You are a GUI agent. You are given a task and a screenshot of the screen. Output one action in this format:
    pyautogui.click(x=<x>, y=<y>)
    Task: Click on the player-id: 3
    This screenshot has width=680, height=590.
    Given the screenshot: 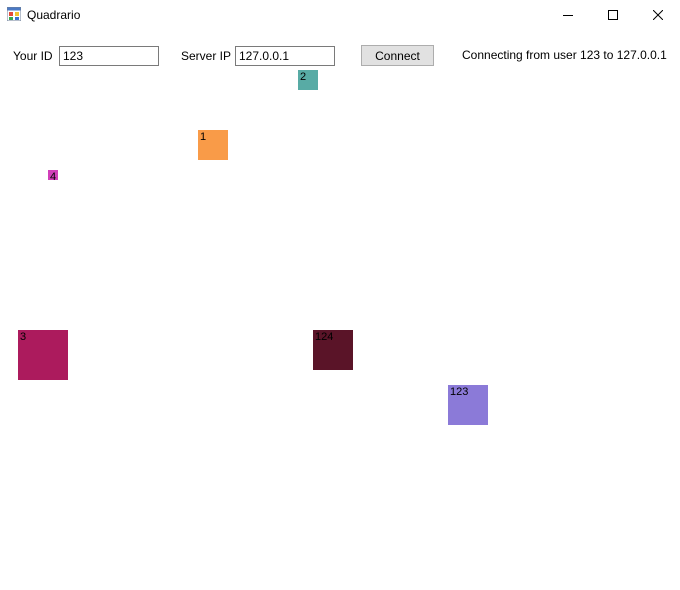 What is the action you would take?
    pyautogui.click(x=23, y=337)
    